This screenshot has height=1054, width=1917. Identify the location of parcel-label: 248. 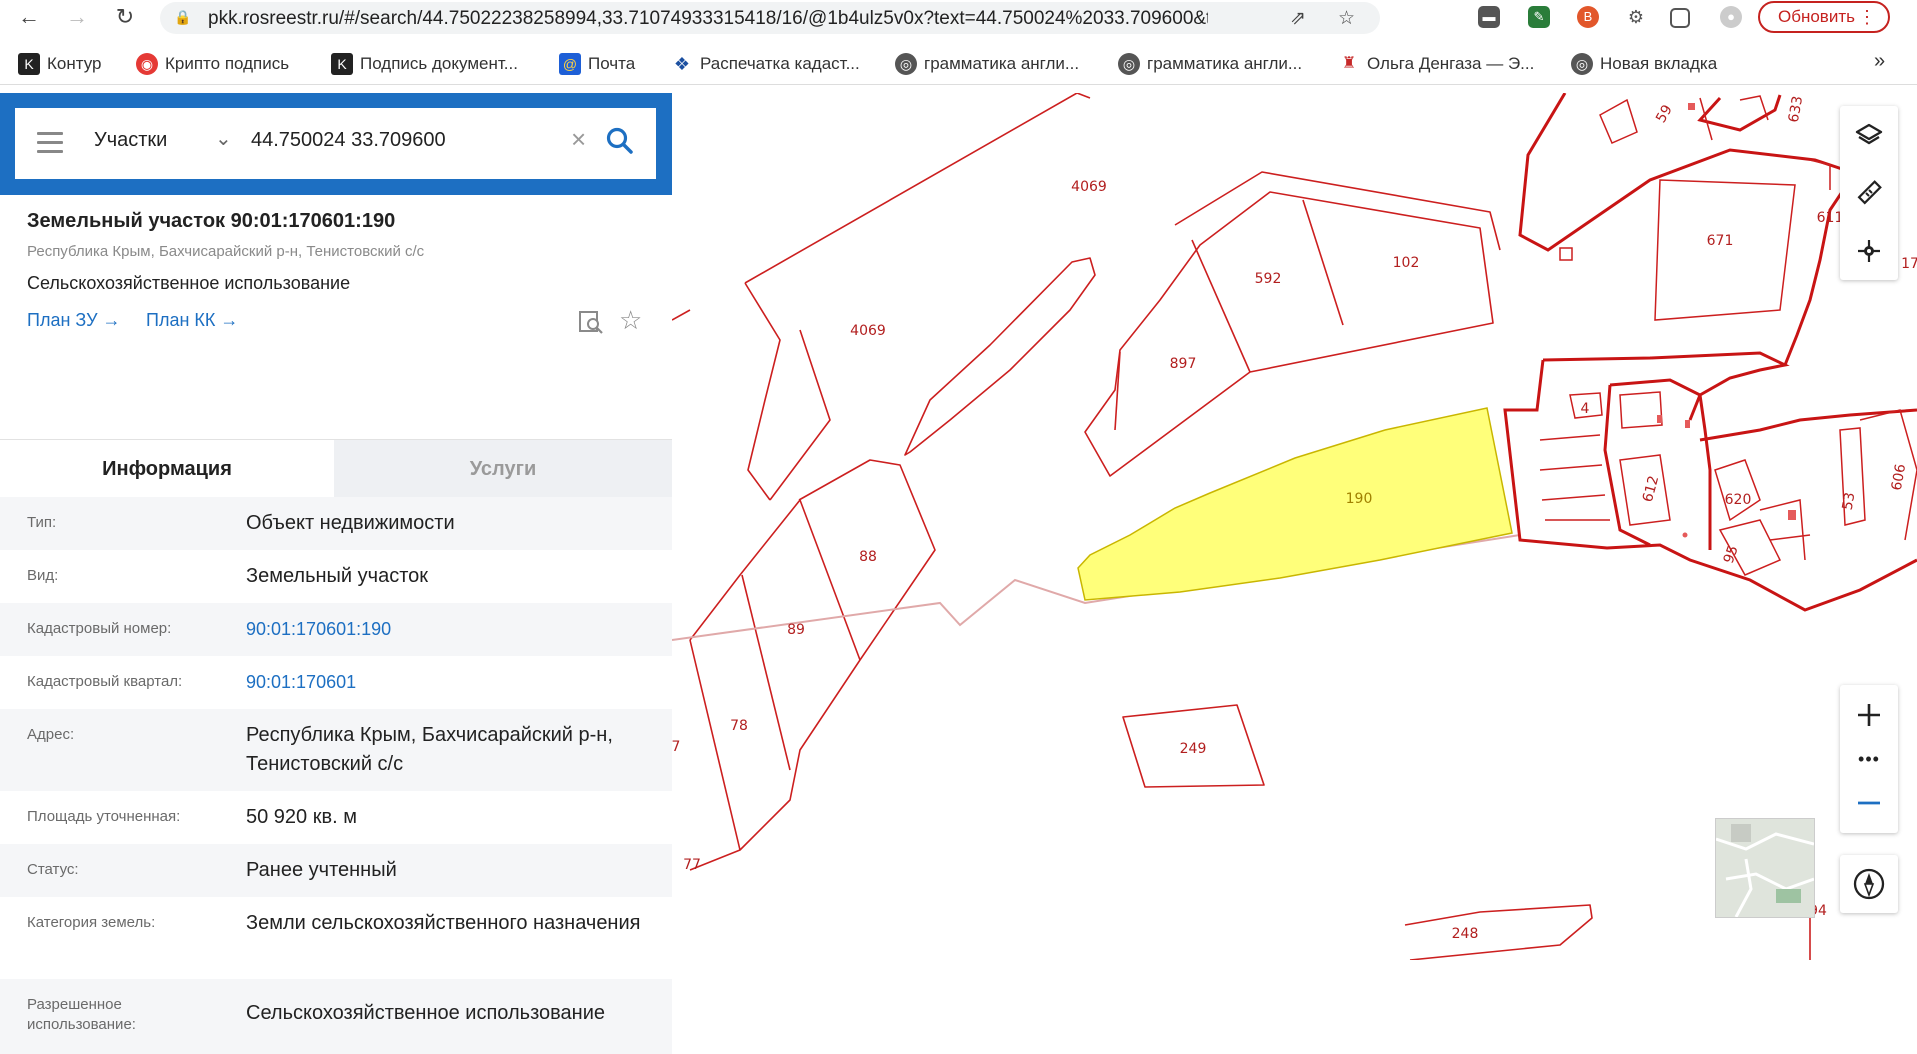
(1465, 934).